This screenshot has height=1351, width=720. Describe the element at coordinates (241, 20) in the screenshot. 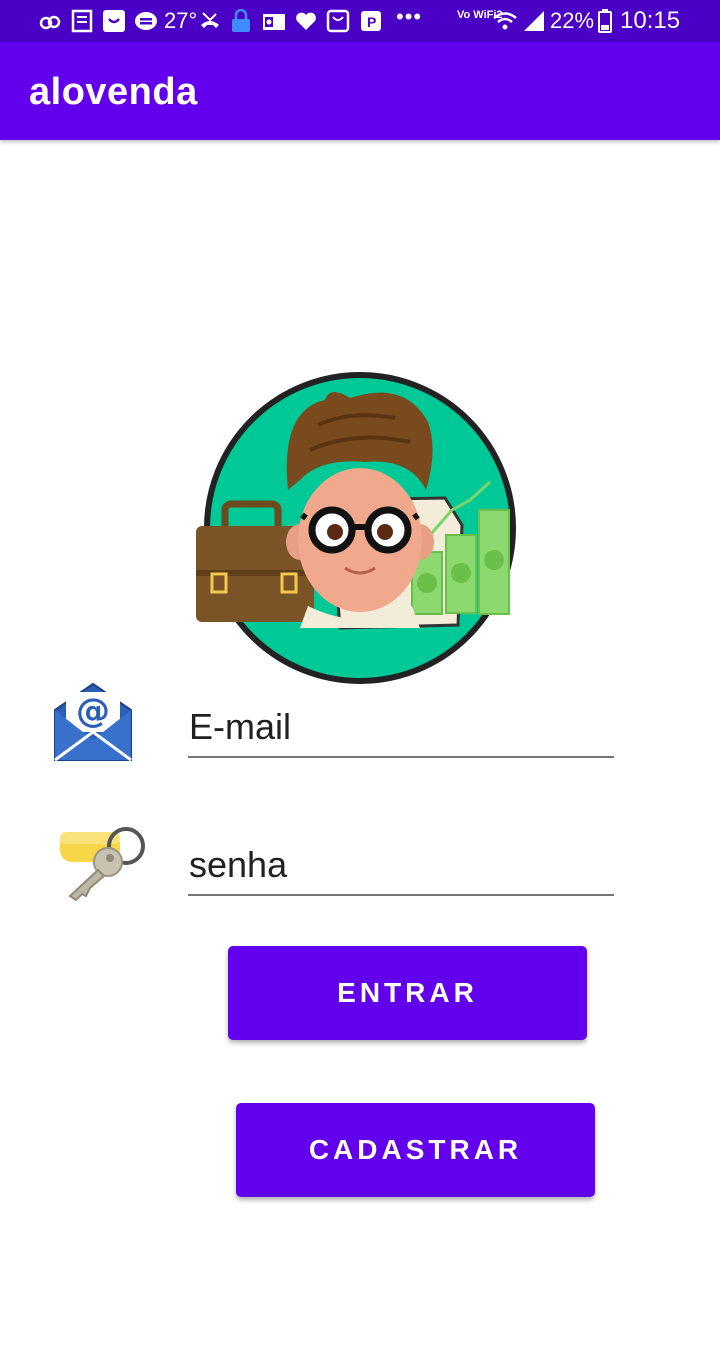

I see `vpn-lock-icon` at that location.